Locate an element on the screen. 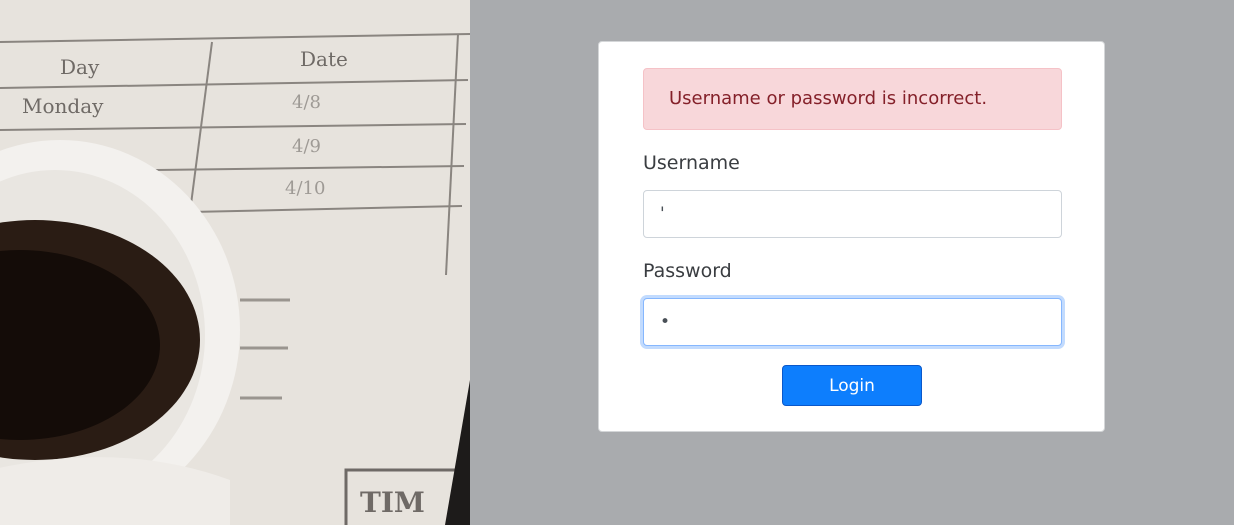  error-alert: Username or password is incorrect. is located at coordinates (852, 99).